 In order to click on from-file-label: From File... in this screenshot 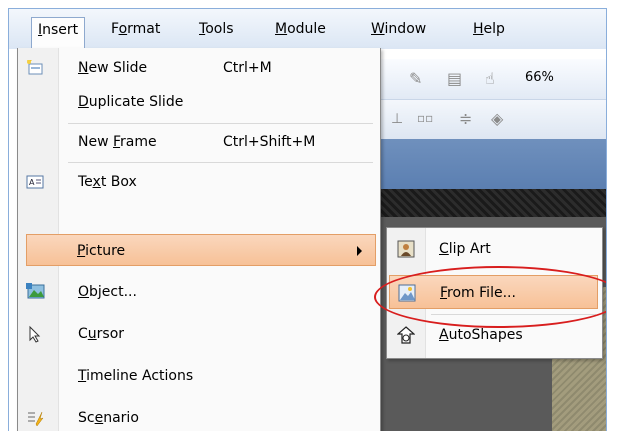, I will do `click(478, 293)`.